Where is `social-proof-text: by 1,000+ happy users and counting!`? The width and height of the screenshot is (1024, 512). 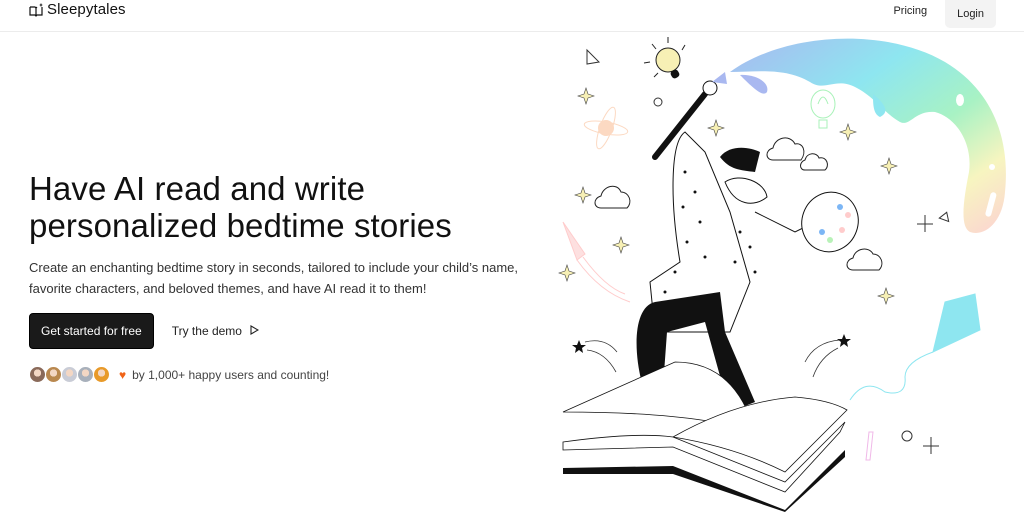
social-proof-text: by 1,000+ happy users and counting! is located at coordinates (231, 374).